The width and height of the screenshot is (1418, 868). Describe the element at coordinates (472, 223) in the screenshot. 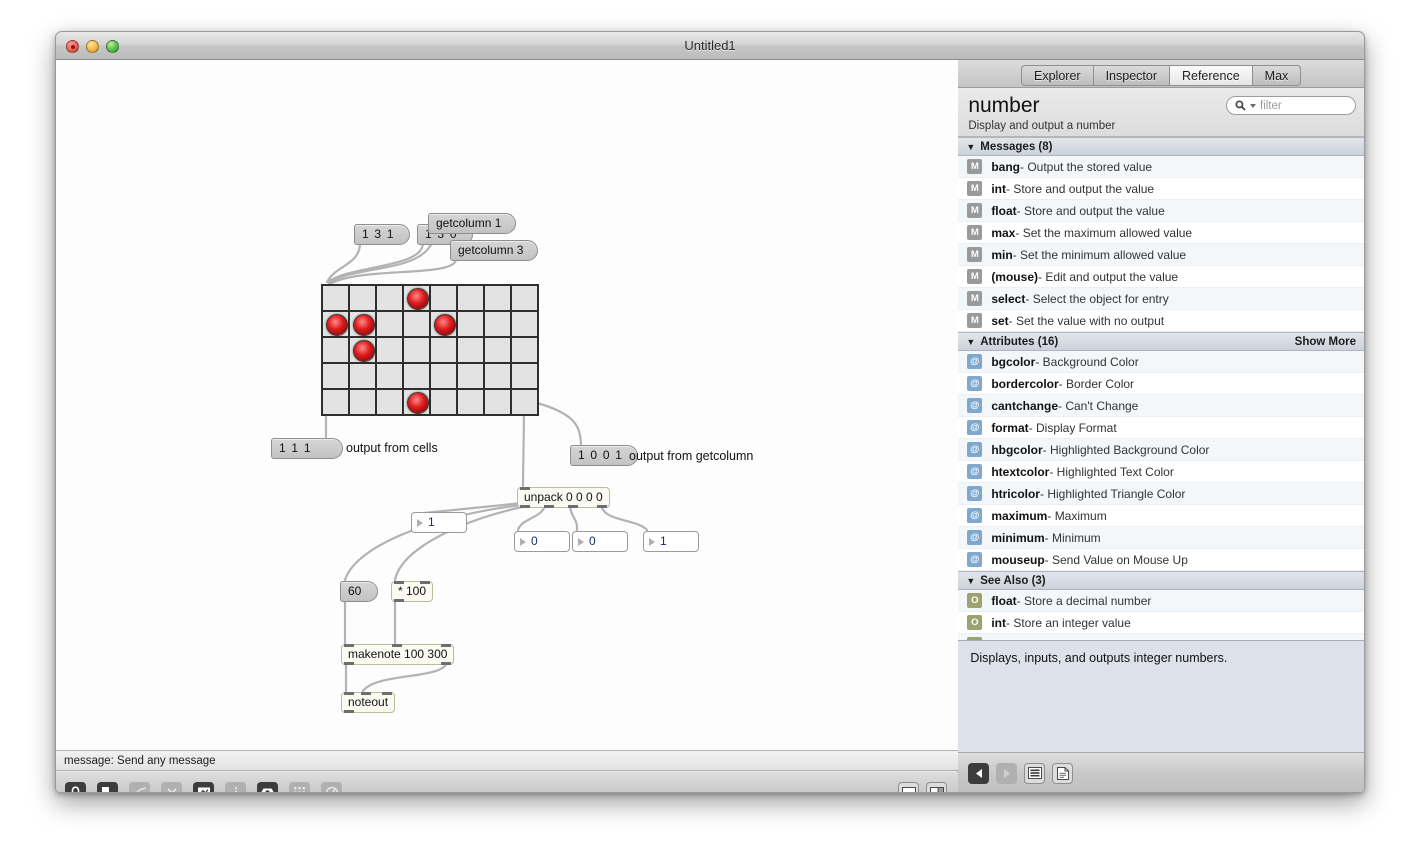

I see `message-box-getcolumn-1: getcolumn 1` at that location.